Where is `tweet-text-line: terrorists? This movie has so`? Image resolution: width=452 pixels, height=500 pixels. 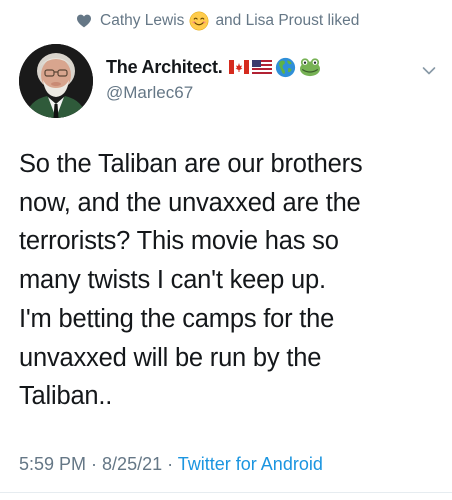 tweet-text-line: terrorists? This movie has so is located at coordinates (179, 241).